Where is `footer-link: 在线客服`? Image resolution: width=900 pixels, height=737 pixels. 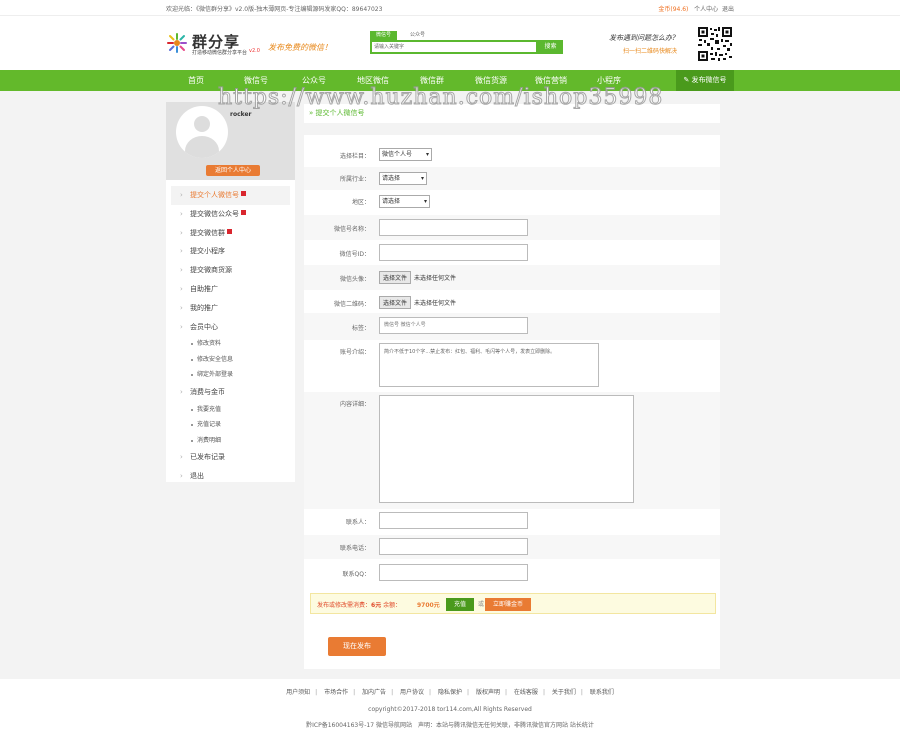 footer-link: 在线客服 is located at coordinates (526, 692).